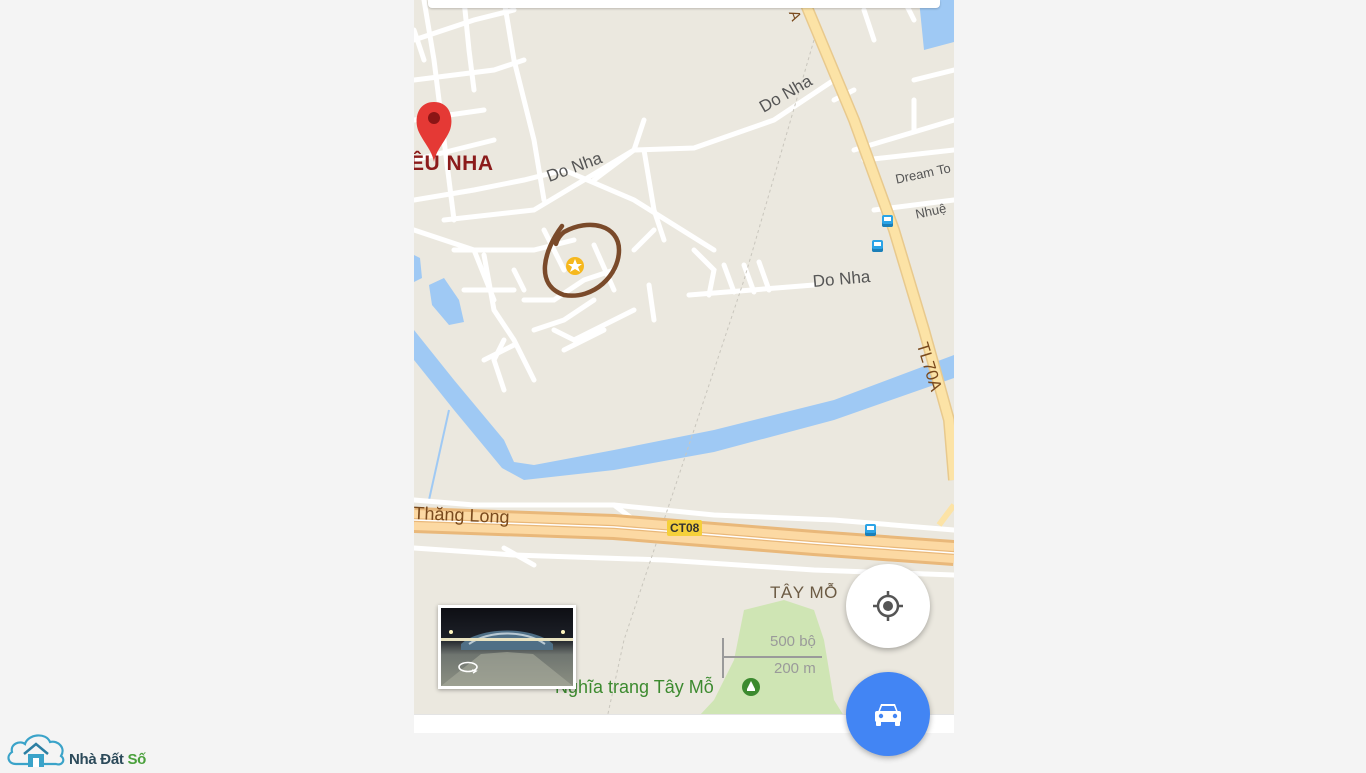  I want to click on watermark-logo: Nhà Đất Số, so click(86, 749).